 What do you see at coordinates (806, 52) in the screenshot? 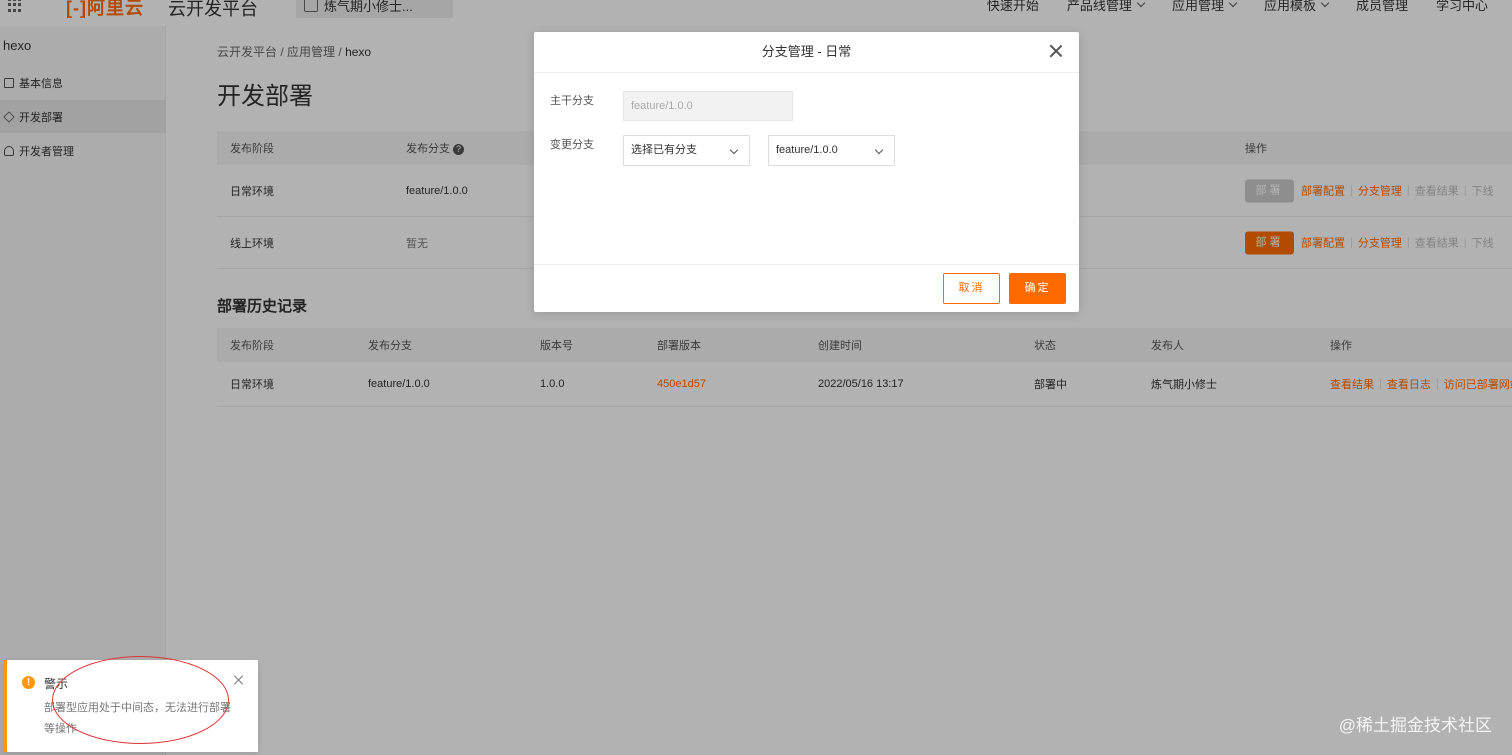
I see `dialog-title: 分支管理 - 日常` at bounding box center [806, 52].